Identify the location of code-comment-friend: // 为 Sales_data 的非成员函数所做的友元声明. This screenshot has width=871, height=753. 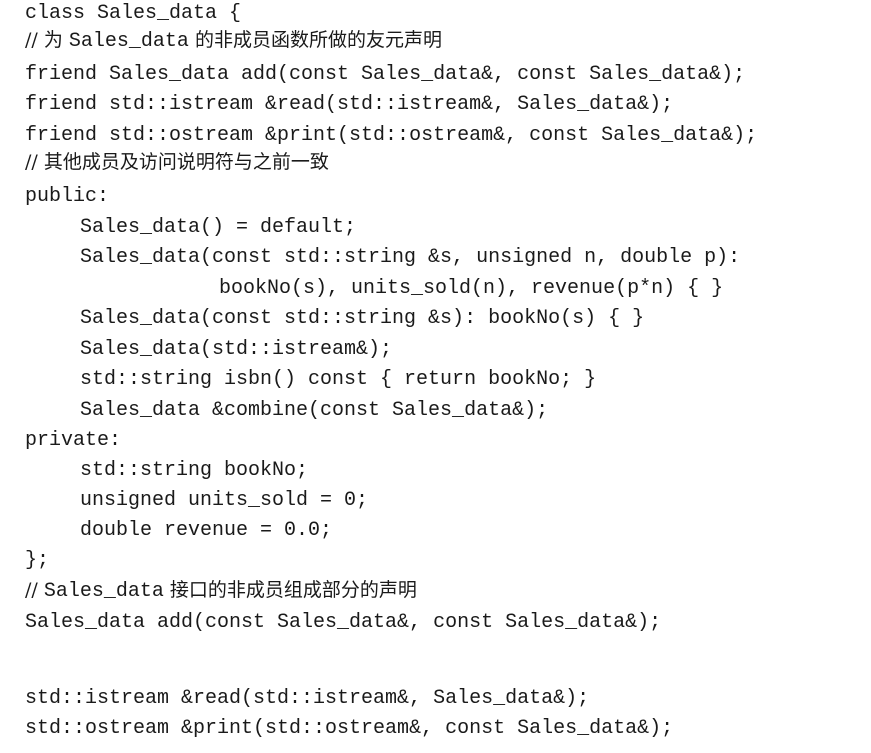
(233, 40).